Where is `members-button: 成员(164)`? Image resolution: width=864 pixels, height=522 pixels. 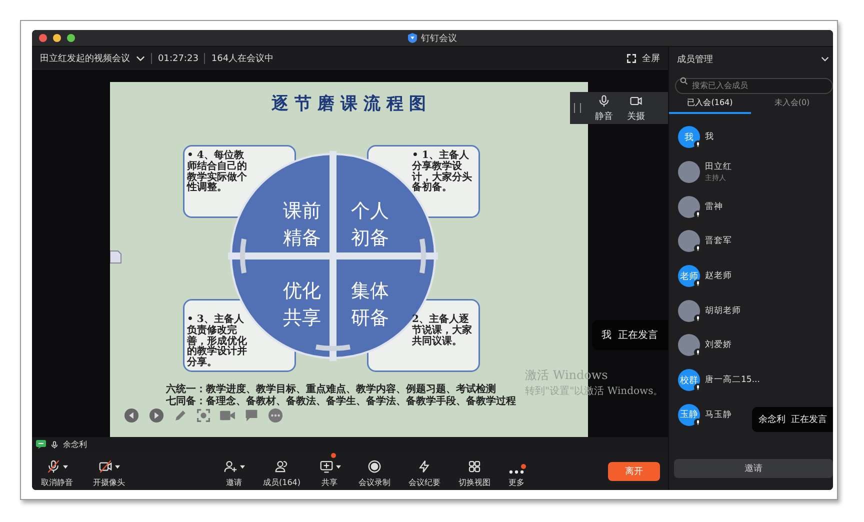 members-button: 成员(164) is located at coordinates (282, 471).